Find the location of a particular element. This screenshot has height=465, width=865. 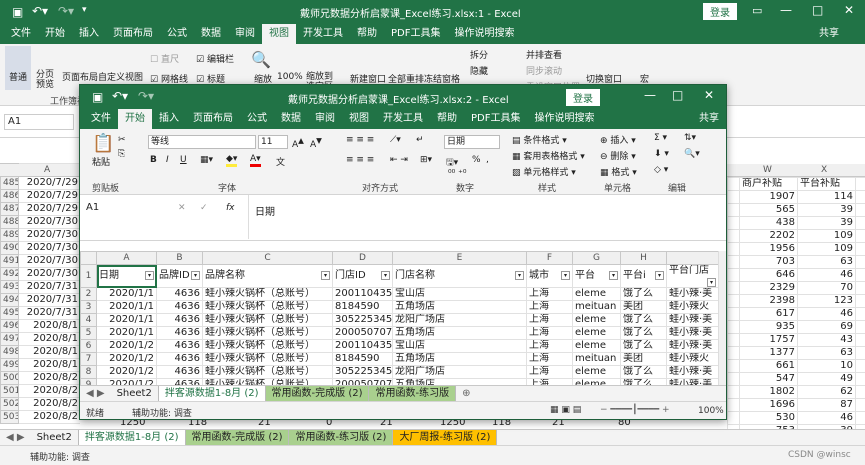

merchant-subsidy-cell: 661 is located at coordinates (768, 366).